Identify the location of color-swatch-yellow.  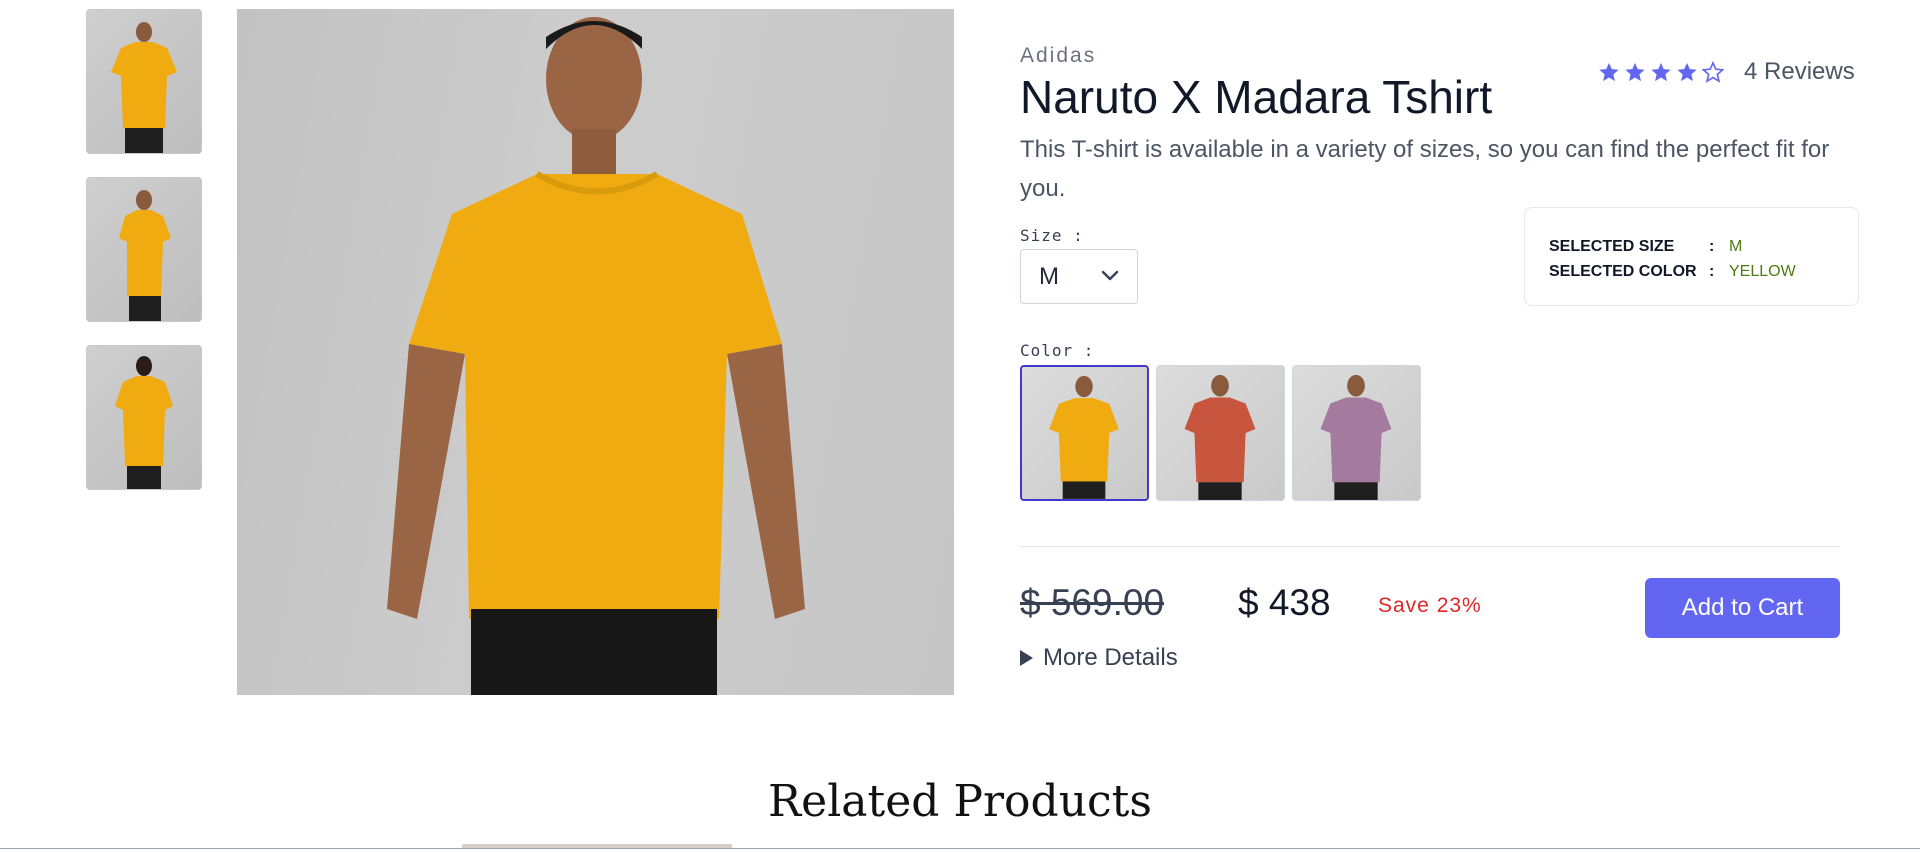
(1084, 433).